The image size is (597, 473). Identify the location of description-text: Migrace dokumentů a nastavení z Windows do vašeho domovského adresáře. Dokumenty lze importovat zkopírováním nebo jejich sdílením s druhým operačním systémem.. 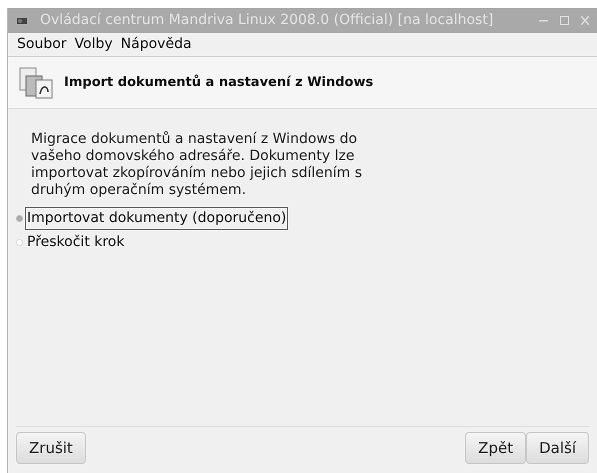
(197, 165).